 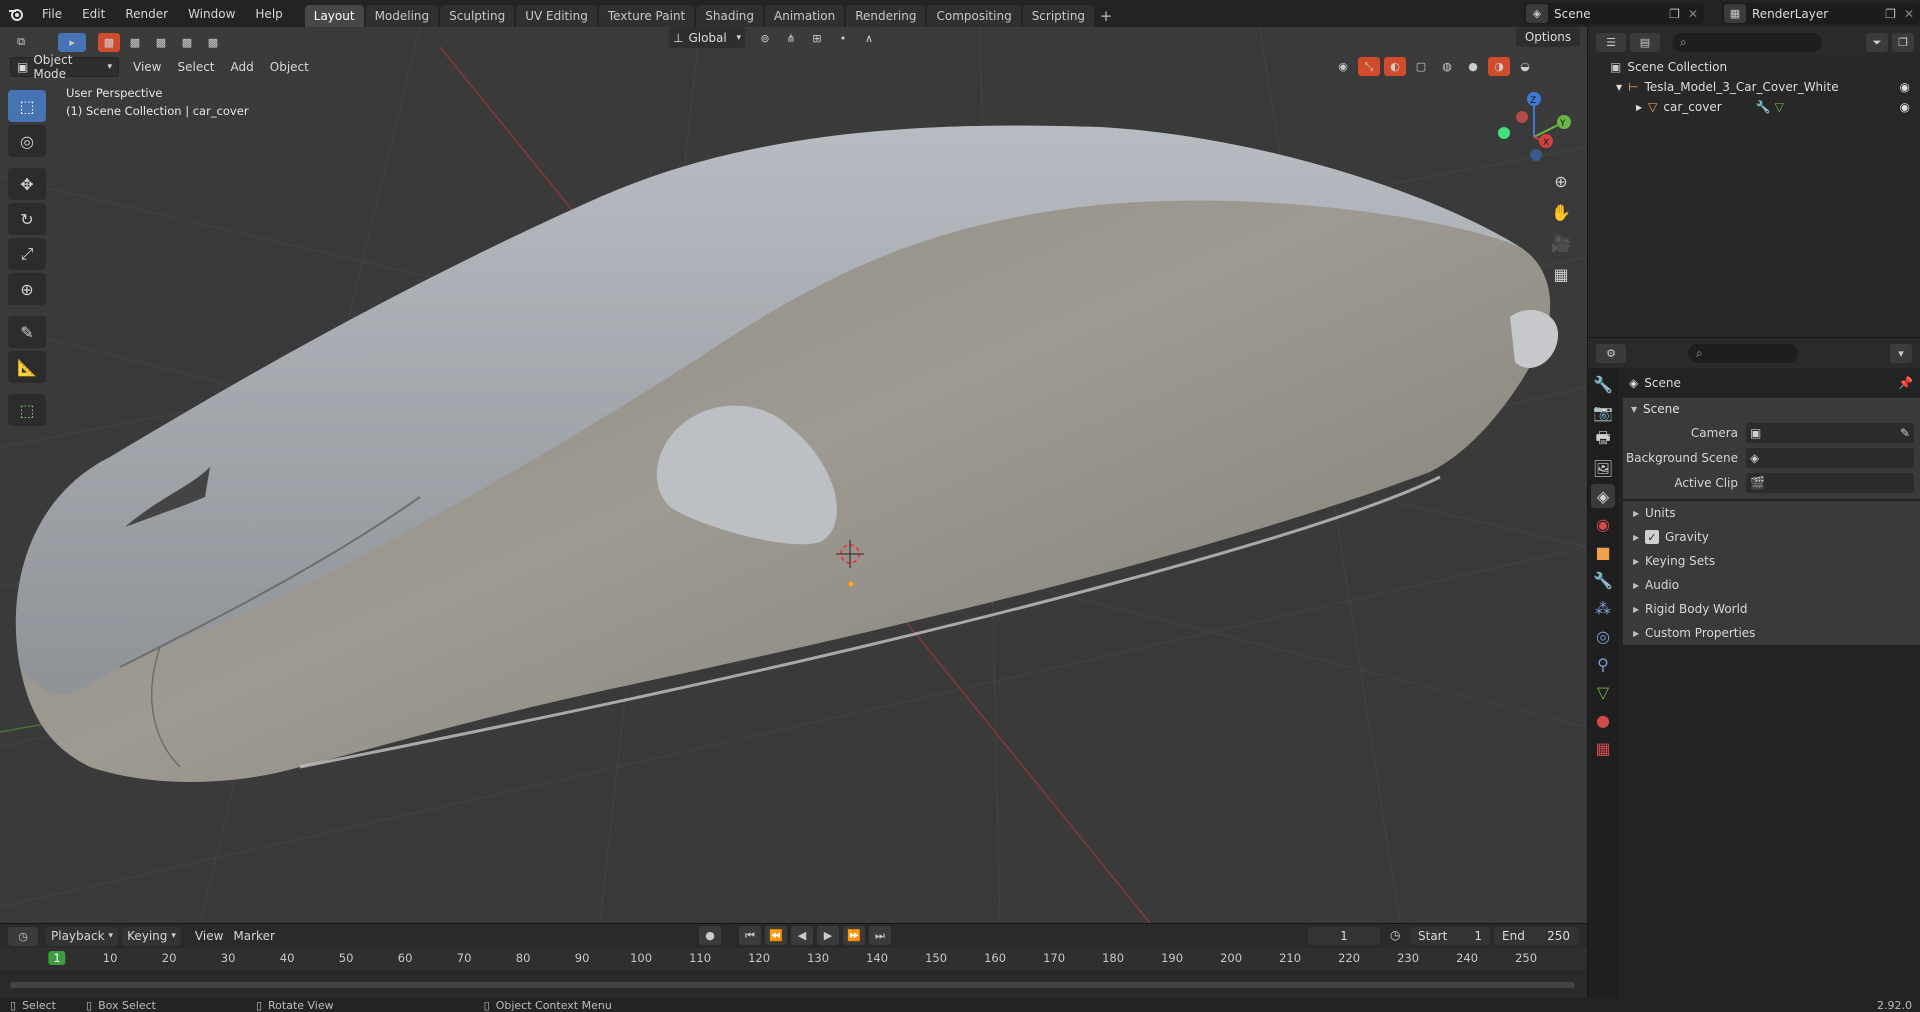 What do you see at coordinates (151, 936) in the screenshot?
I see `keying-menu: Keying ▾` at bounding box center [151, 936].